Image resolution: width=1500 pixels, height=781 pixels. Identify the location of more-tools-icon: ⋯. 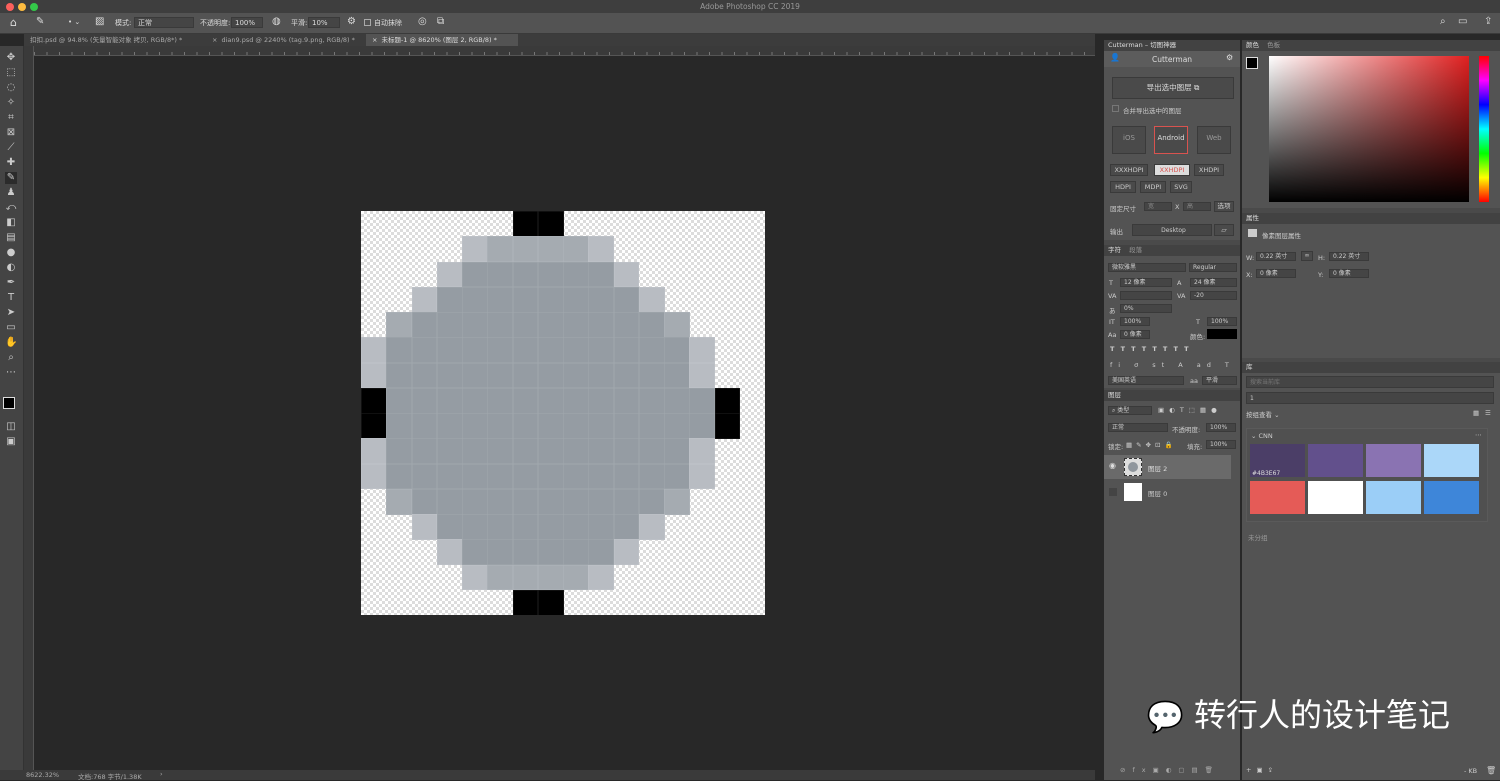
(11, 373).